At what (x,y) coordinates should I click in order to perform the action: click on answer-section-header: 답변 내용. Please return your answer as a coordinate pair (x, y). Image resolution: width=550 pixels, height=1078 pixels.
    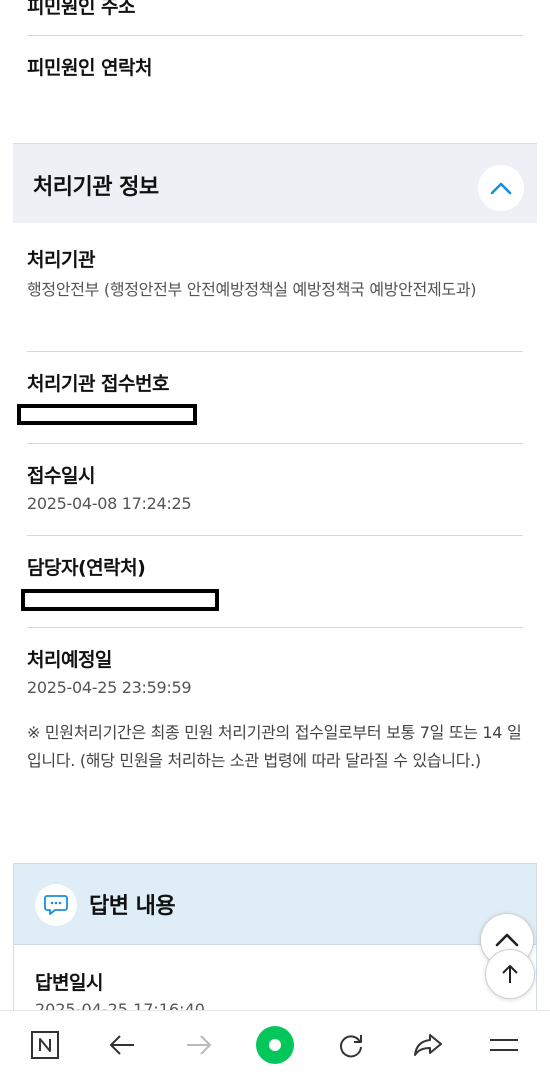
    Looking at the image, I should click on (275, 904).